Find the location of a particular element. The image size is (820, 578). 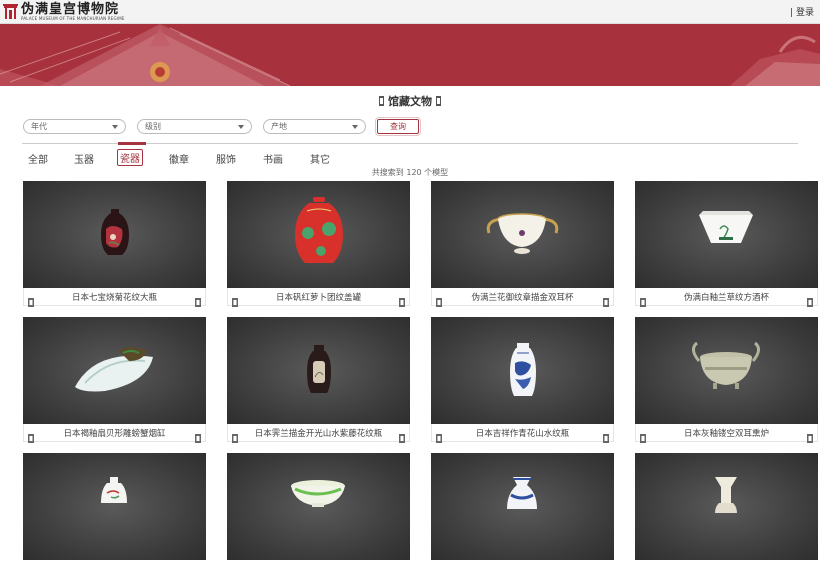

artifact-card: 日本矾红萝卜团纹盖罐 is located at coordinates (318, 244).